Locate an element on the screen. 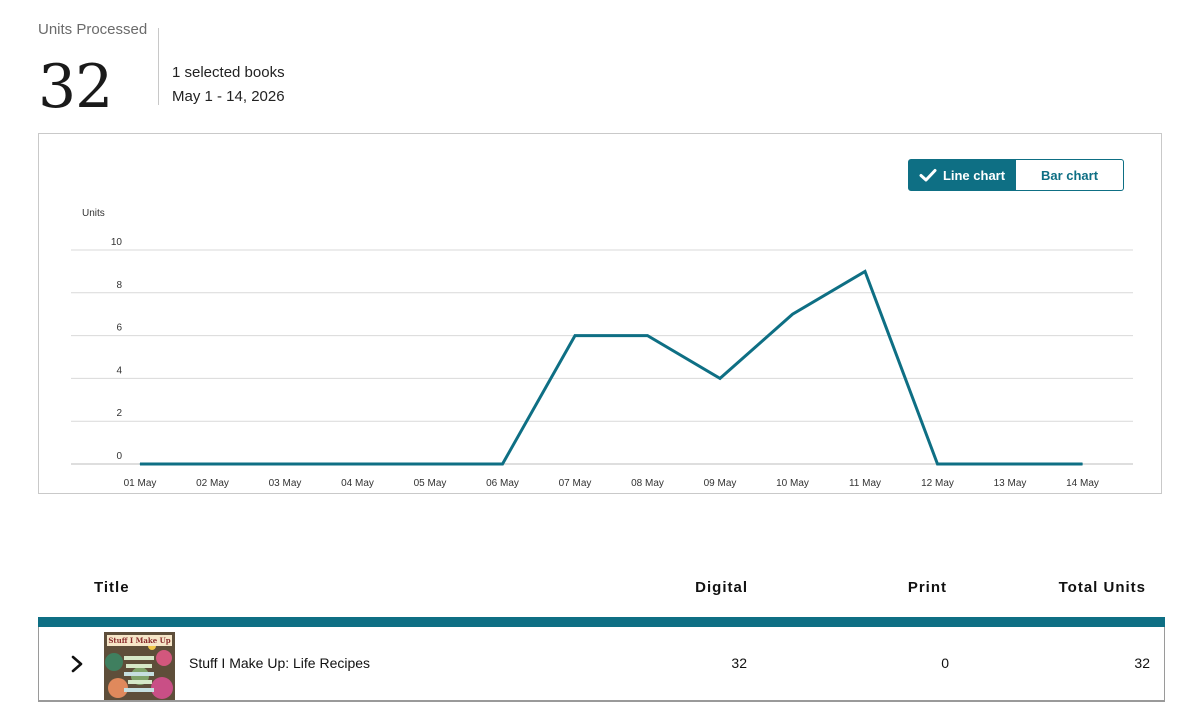 The width and height of the screenshot is (1185, 725). x-tick-label: 10 May is located at coordinates (792, 483).